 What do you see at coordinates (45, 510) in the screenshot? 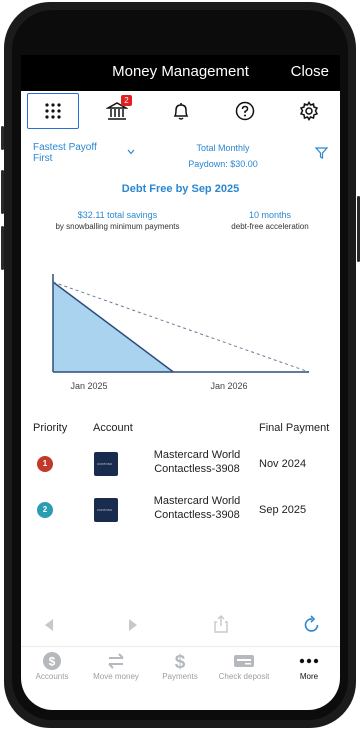
I see `priority-badge: 2` at bounding box center [45, 510].